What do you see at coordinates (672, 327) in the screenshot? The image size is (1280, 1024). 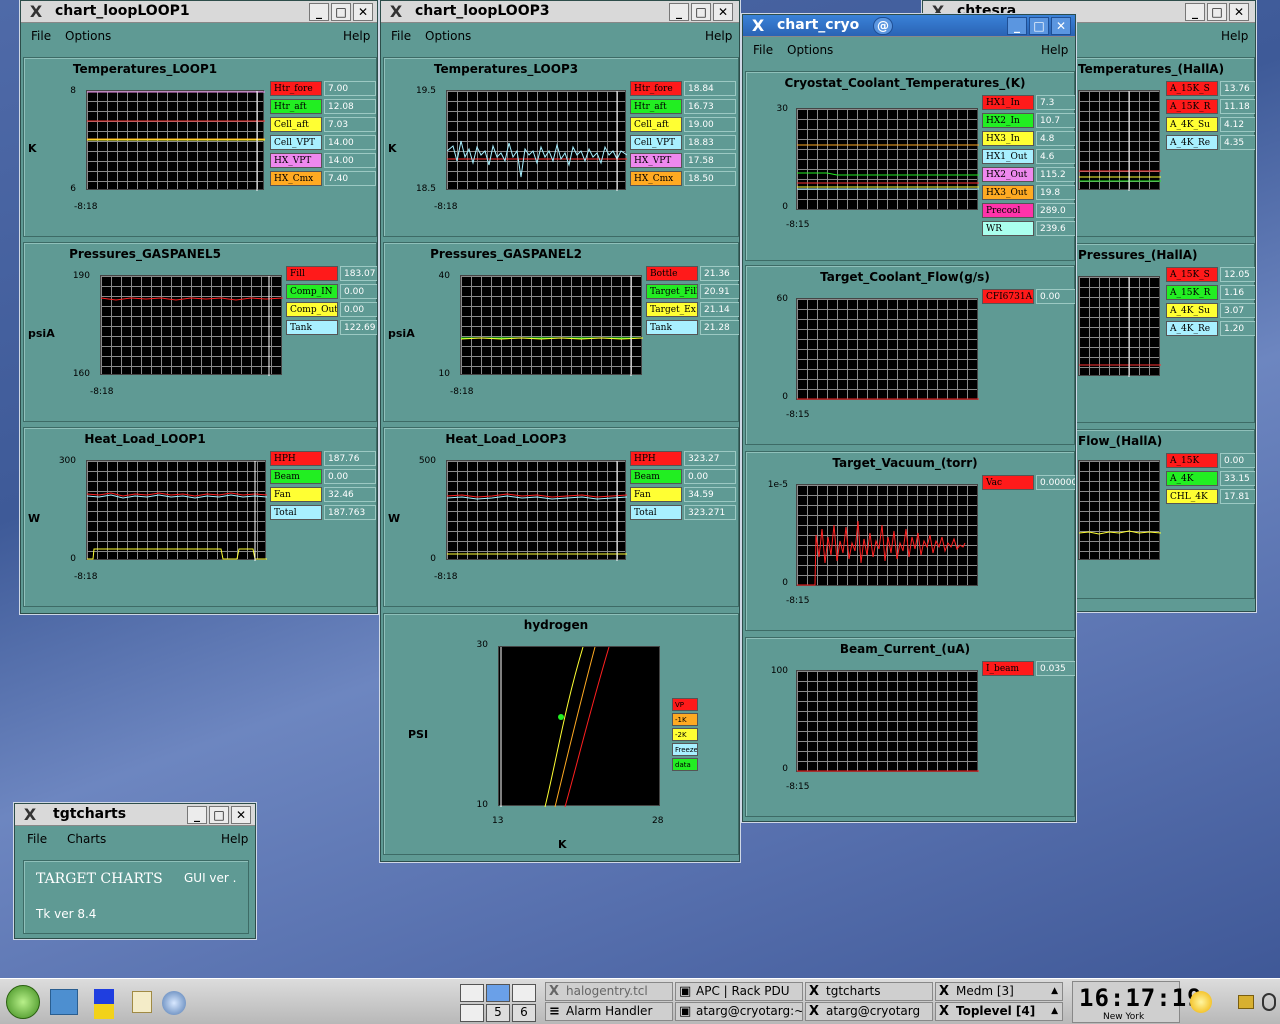 I see `legend-swatch-label: Tank` at bounding box center [672, 327].